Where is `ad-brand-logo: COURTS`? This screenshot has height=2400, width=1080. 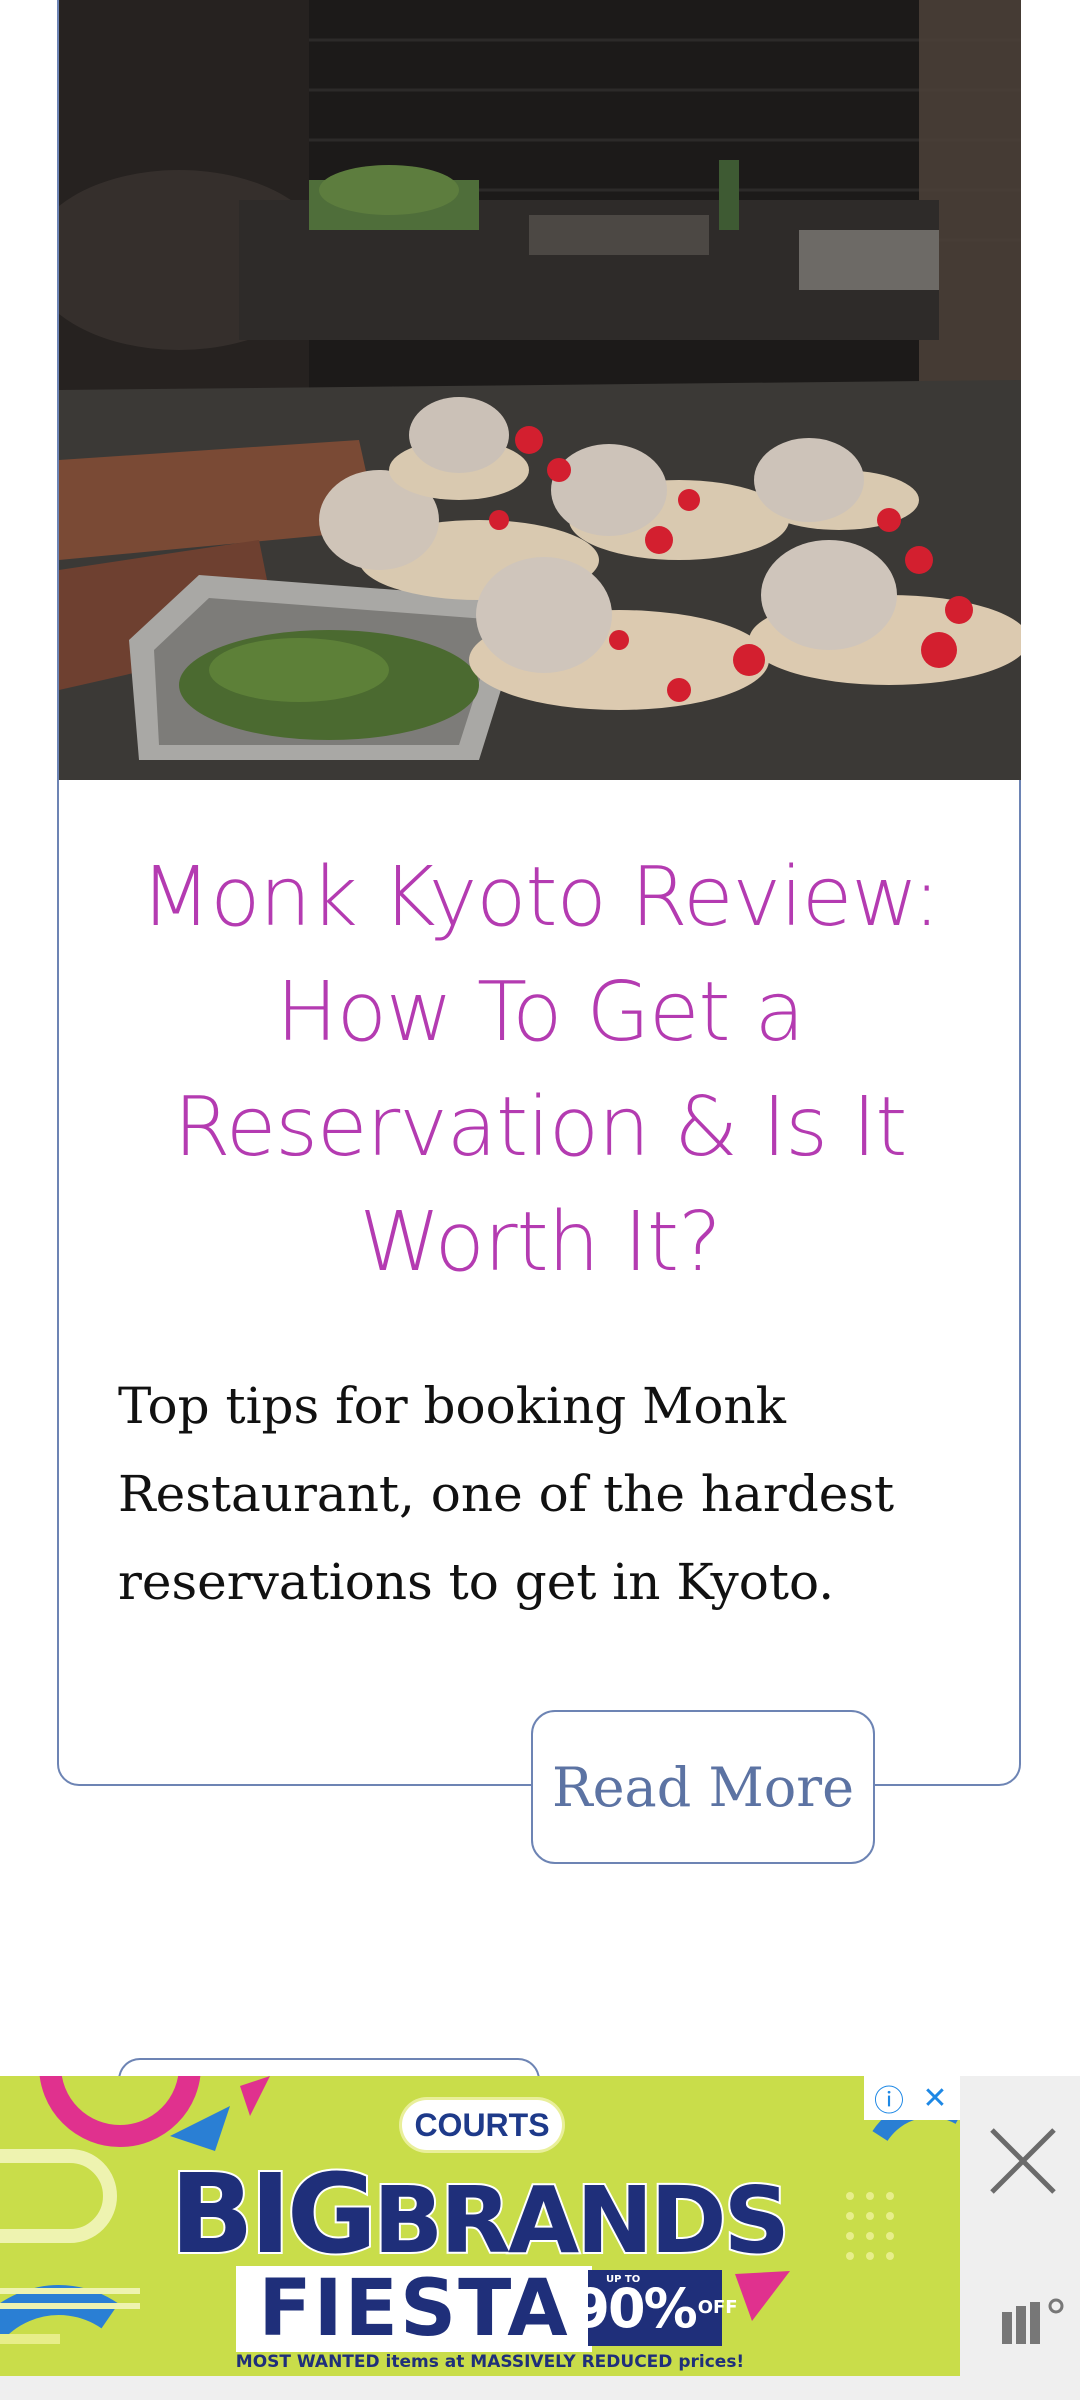 ad-brand-logo: COURTS is located at coordinates (482, 2125).